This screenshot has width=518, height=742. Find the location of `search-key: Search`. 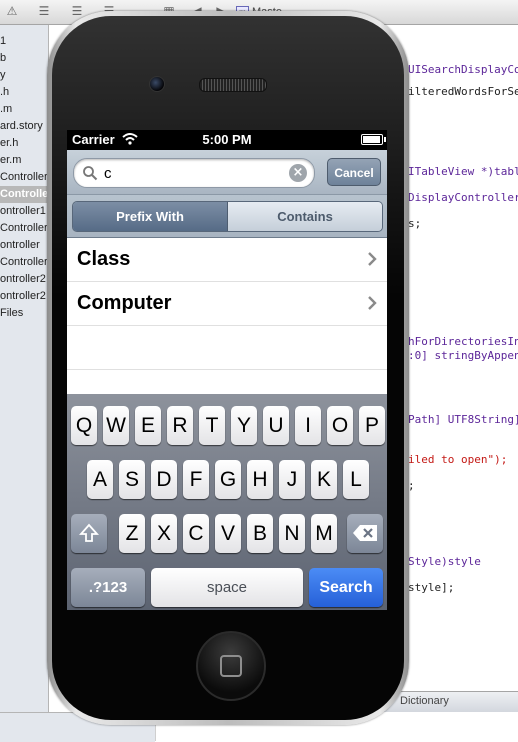

search-key: Search is located at coordinates (346, 587).